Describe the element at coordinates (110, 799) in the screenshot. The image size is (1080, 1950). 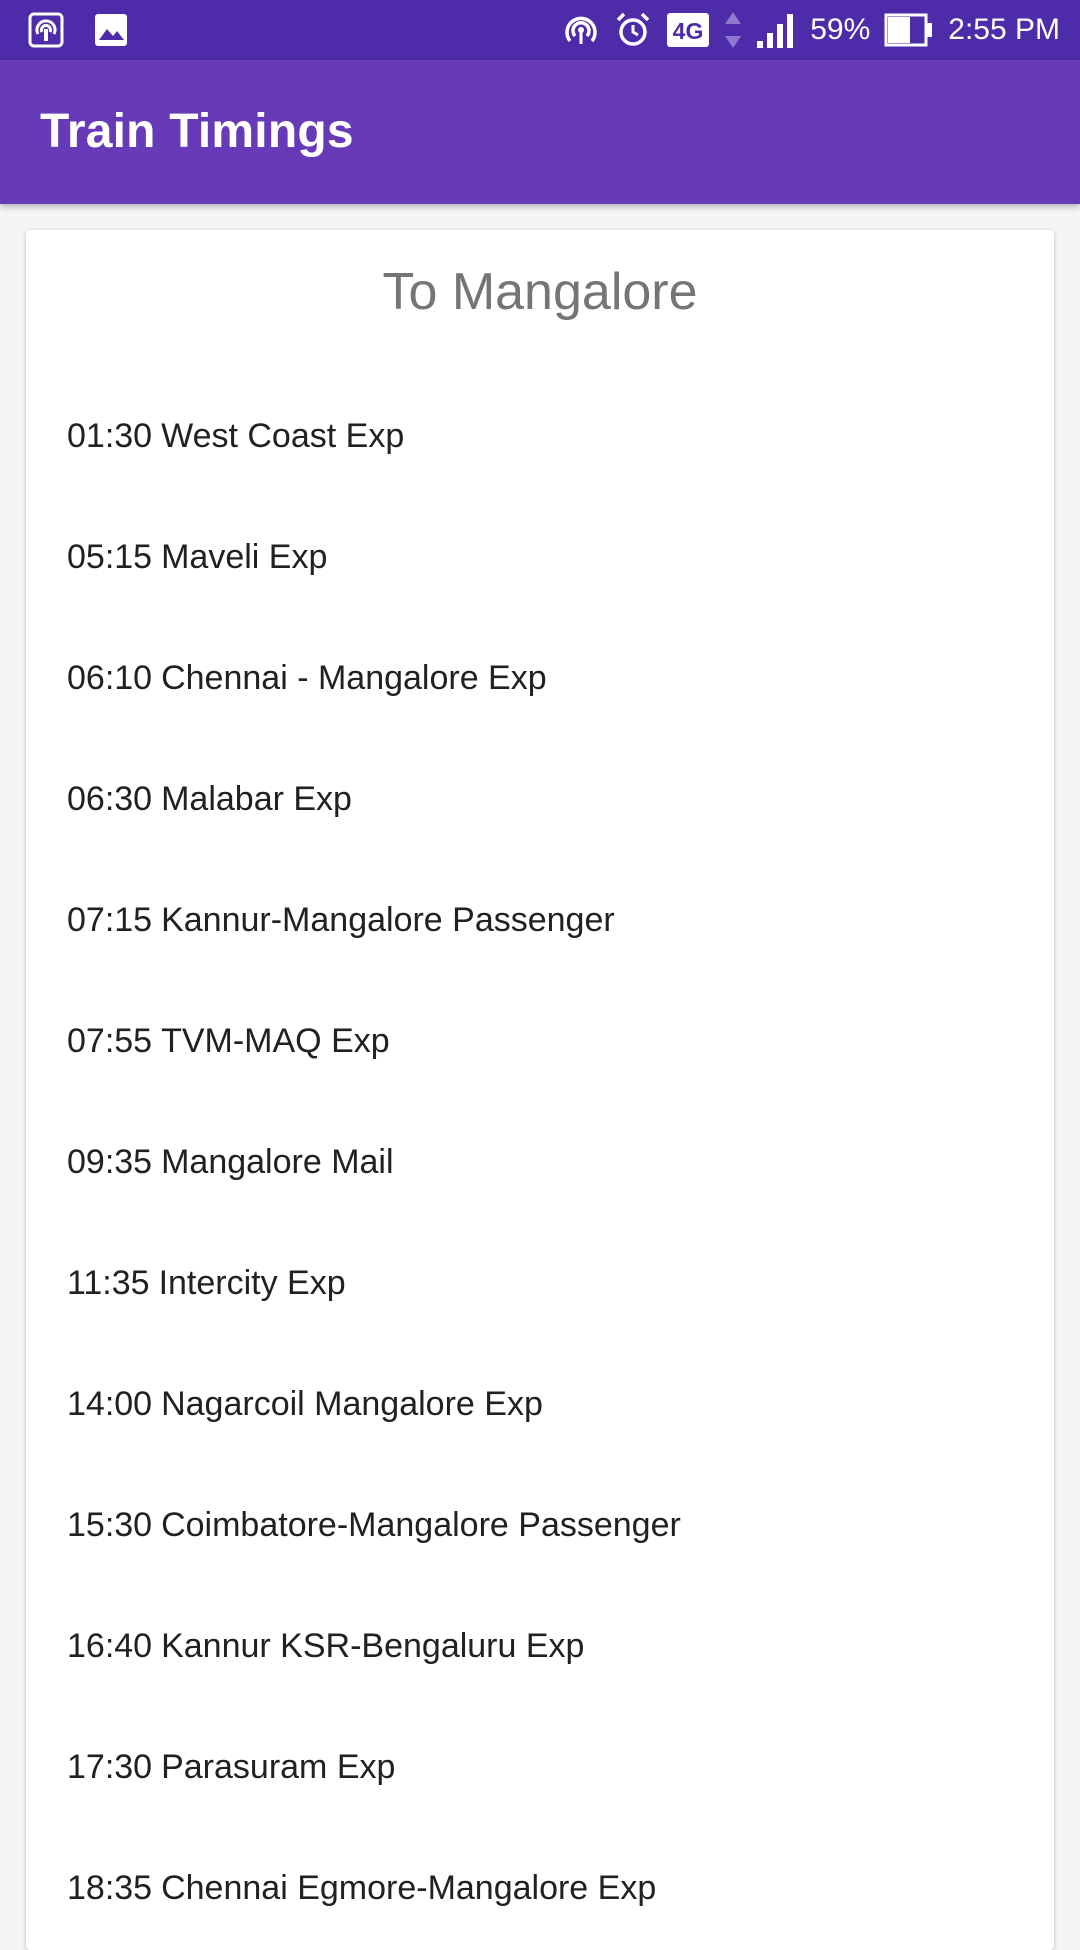
I see `train-time: 06:30` at that location.